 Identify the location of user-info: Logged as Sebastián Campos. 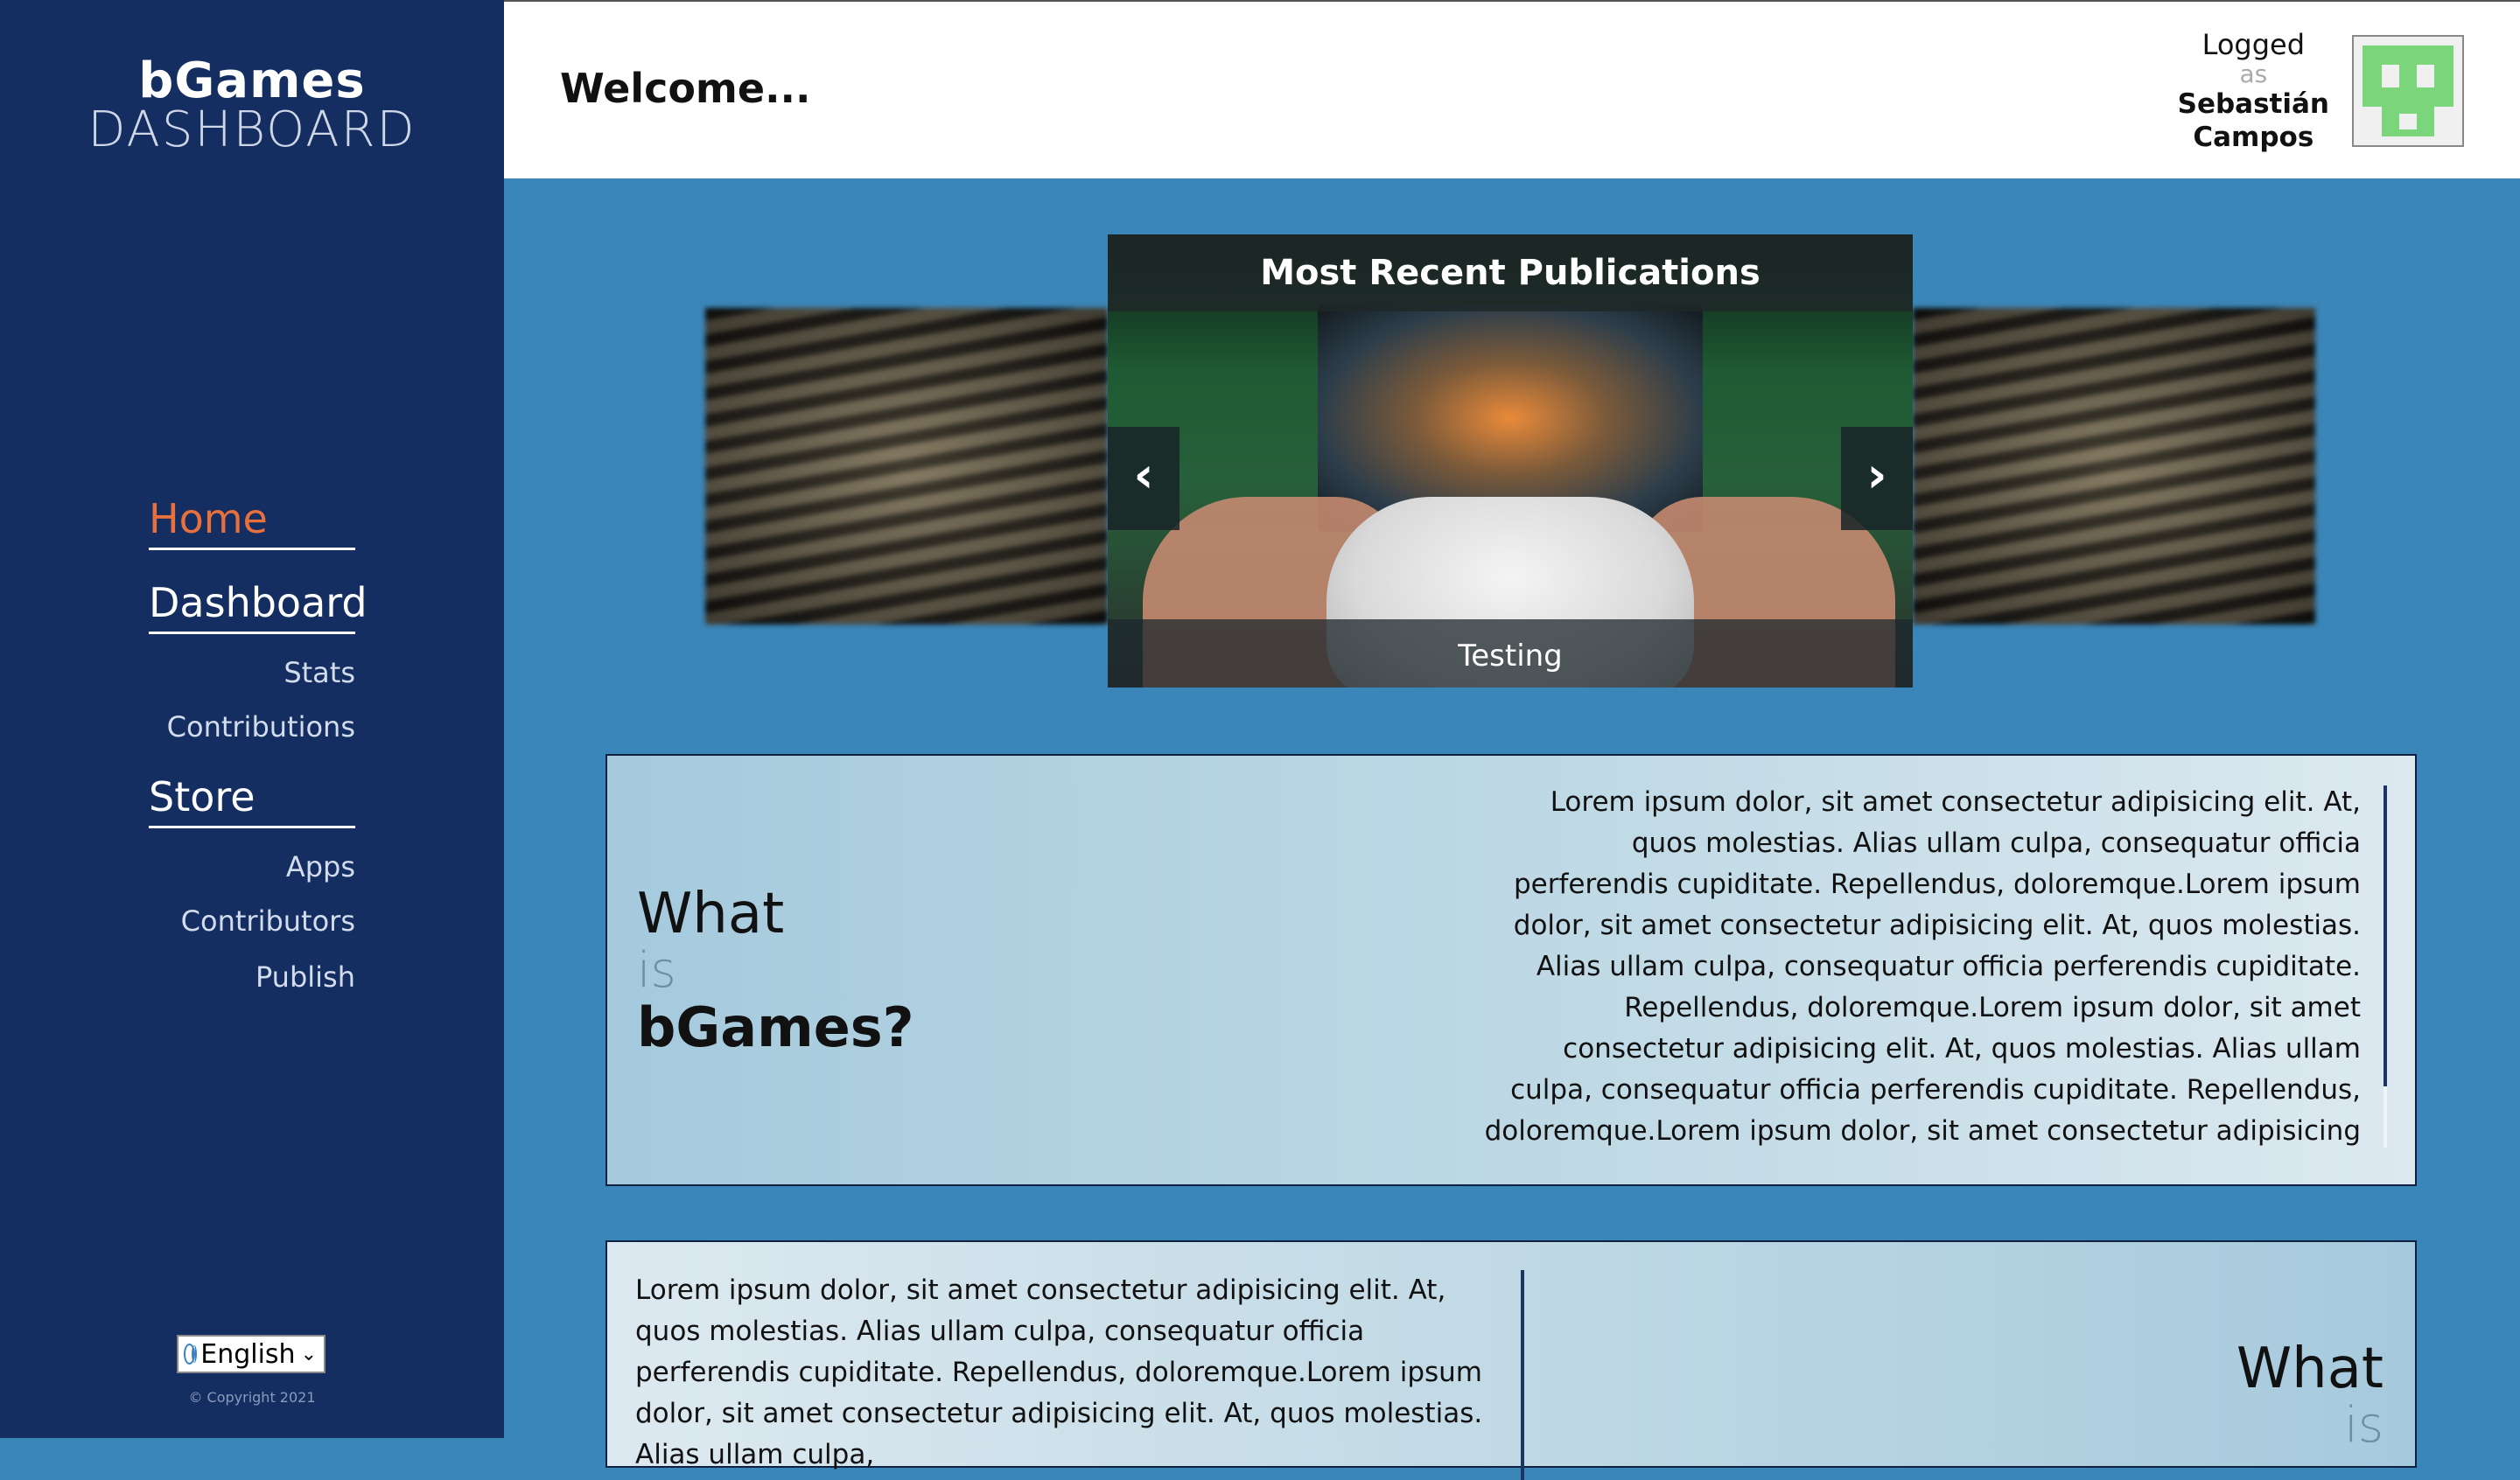
(2253, 91).